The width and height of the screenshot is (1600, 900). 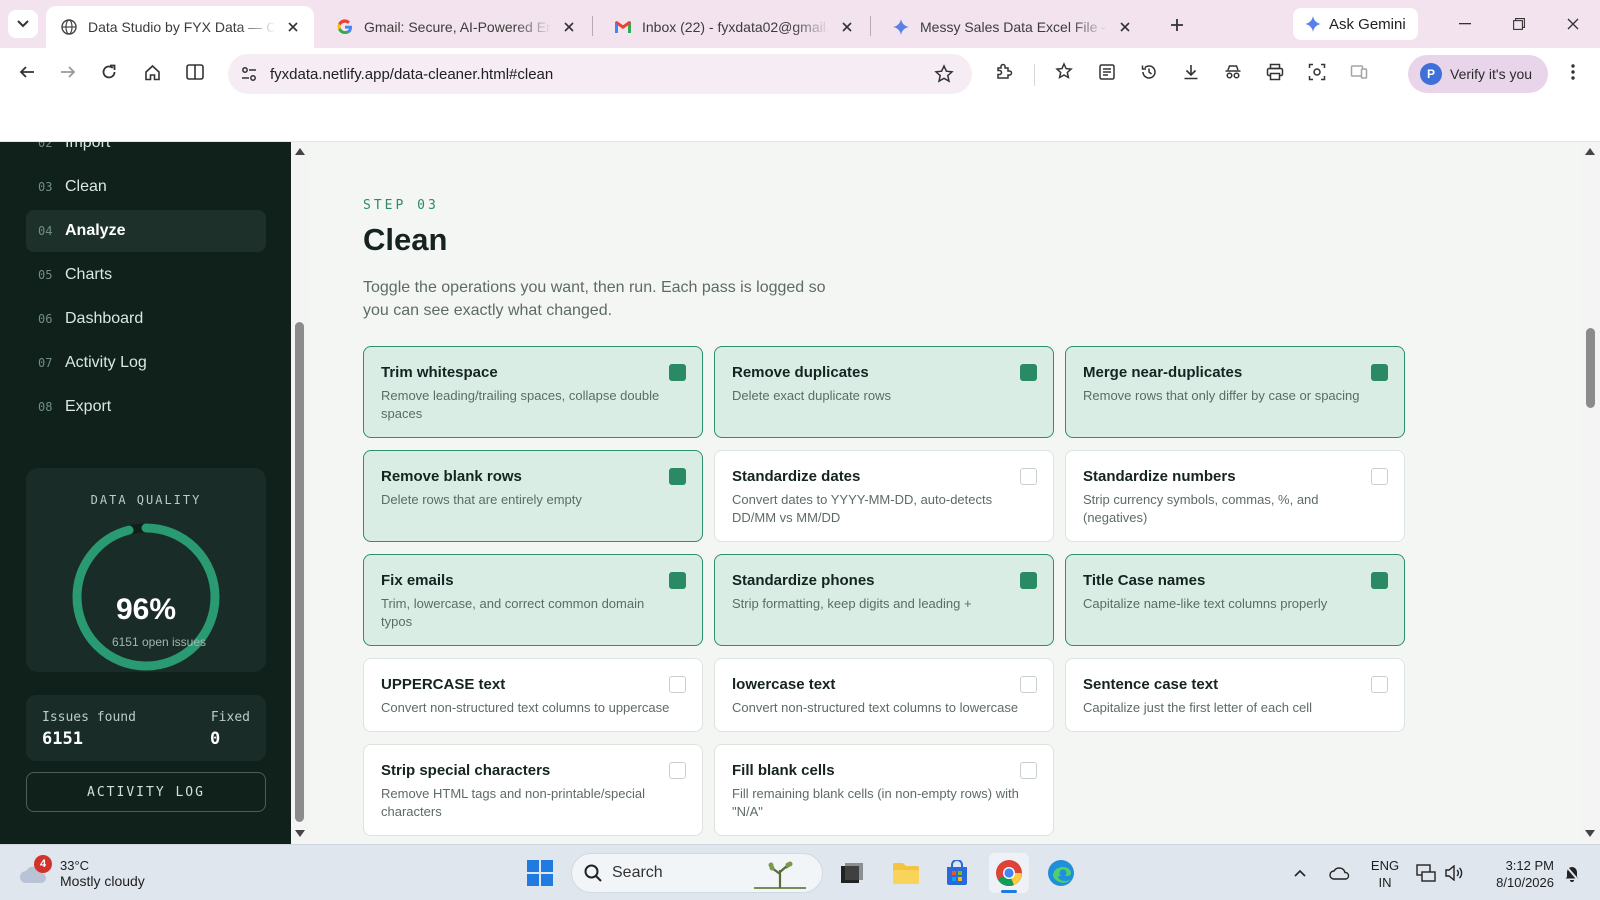 I want to click on edge-taskbar-button, so click(x=1061, y=873).